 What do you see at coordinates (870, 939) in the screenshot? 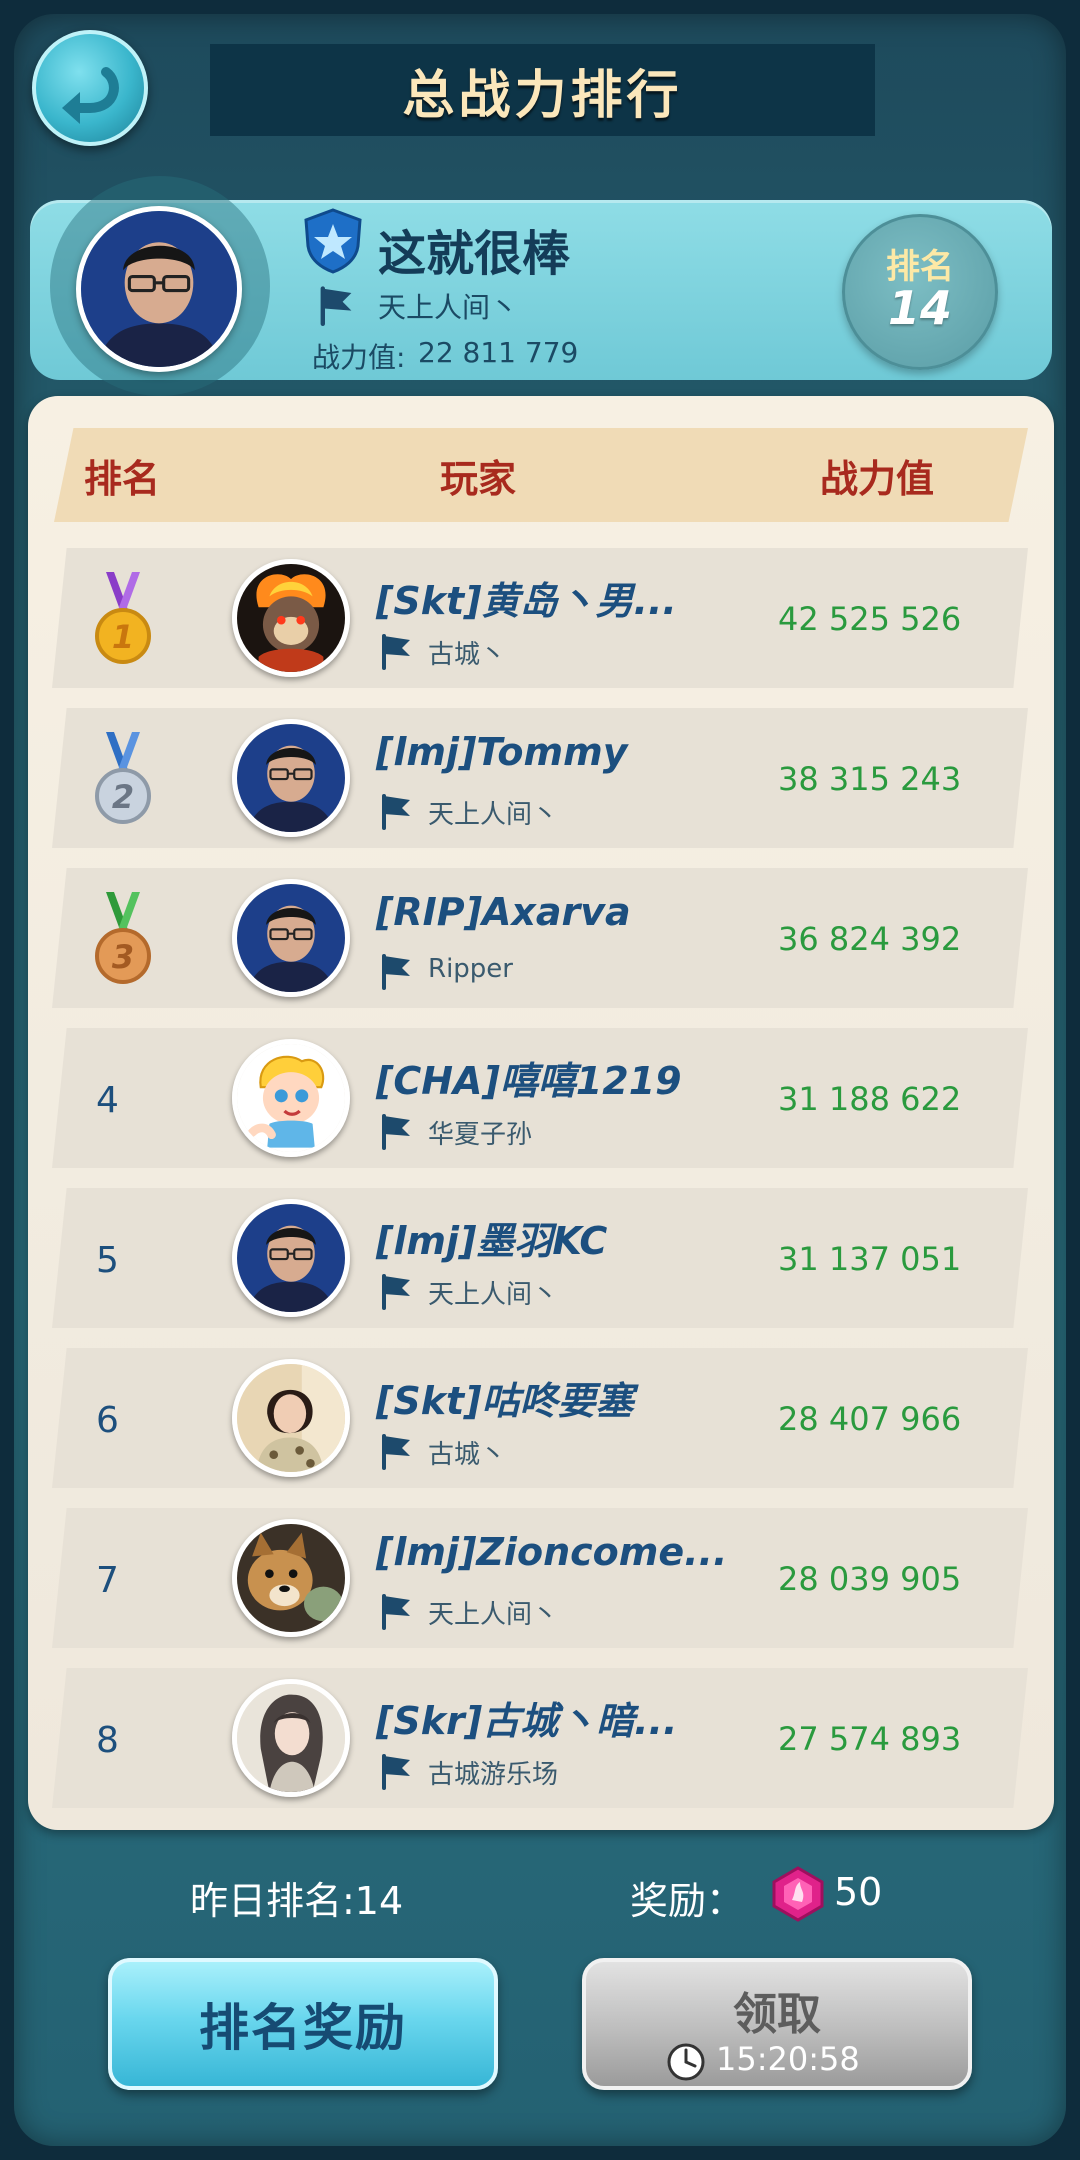
I see `player-power: 36 824 392` at bounding box center [870, 939].